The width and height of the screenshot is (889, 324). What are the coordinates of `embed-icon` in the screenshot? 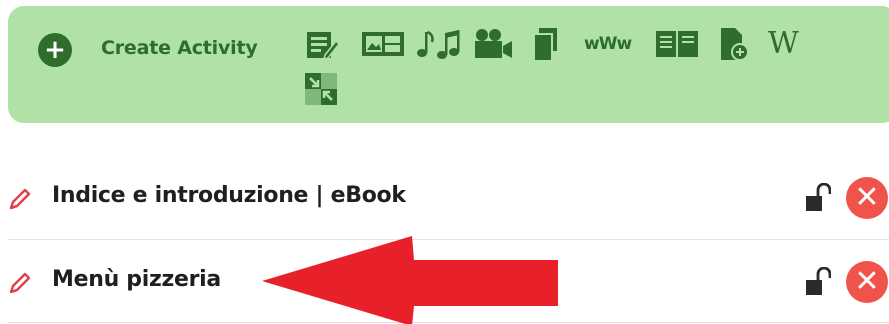 It's located at (321, 89).